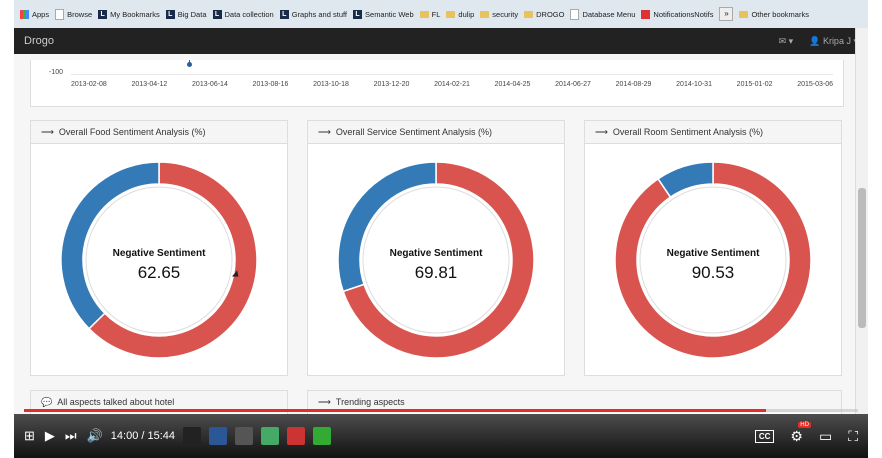 This screenshot has height=458, width=882. What do you see at coordinates (39, 41) in the screenshot?
I see `brand-link: Drogo` at bounding box center [39, 41].